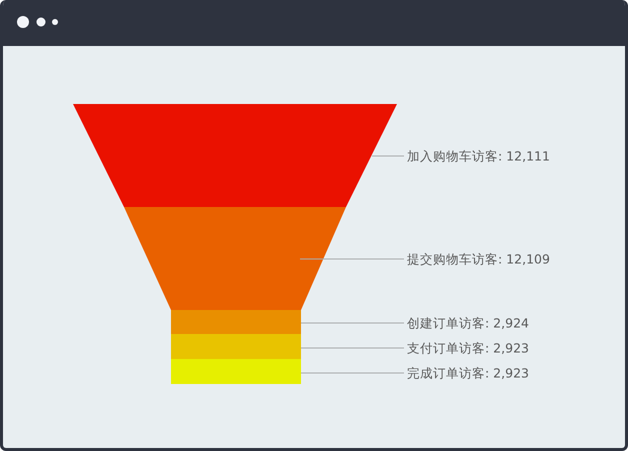 The image size is (628, 451). What do you see at coordinates (478, 259) in the screenshot?
I see `funnel-label: 提交购物车访客: 12,109` at bounding box center [478, 259].